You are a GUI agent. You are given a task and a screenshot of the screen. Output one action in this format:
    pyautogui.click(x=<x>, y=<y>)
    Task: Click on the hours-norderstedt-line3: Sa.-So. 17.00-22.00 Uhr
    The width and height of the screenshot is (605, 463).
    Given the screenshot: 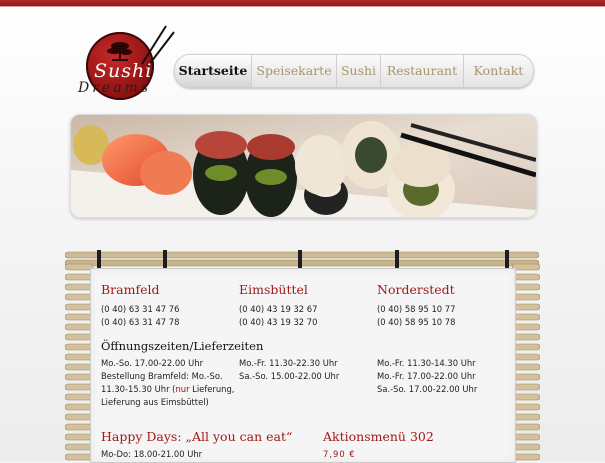 What is the action you would take?
    pyautogui.click(x=427, y=389)
    